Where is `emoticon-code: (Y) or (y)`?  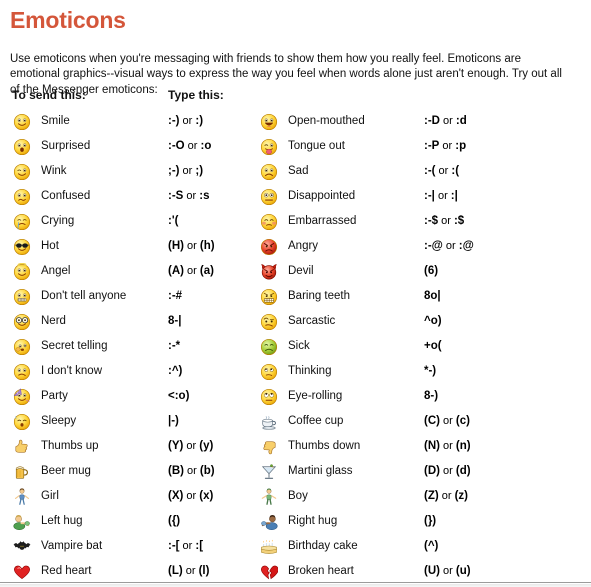
emoticon-code: (Y) or (y) is located at coordinates (191, 446).